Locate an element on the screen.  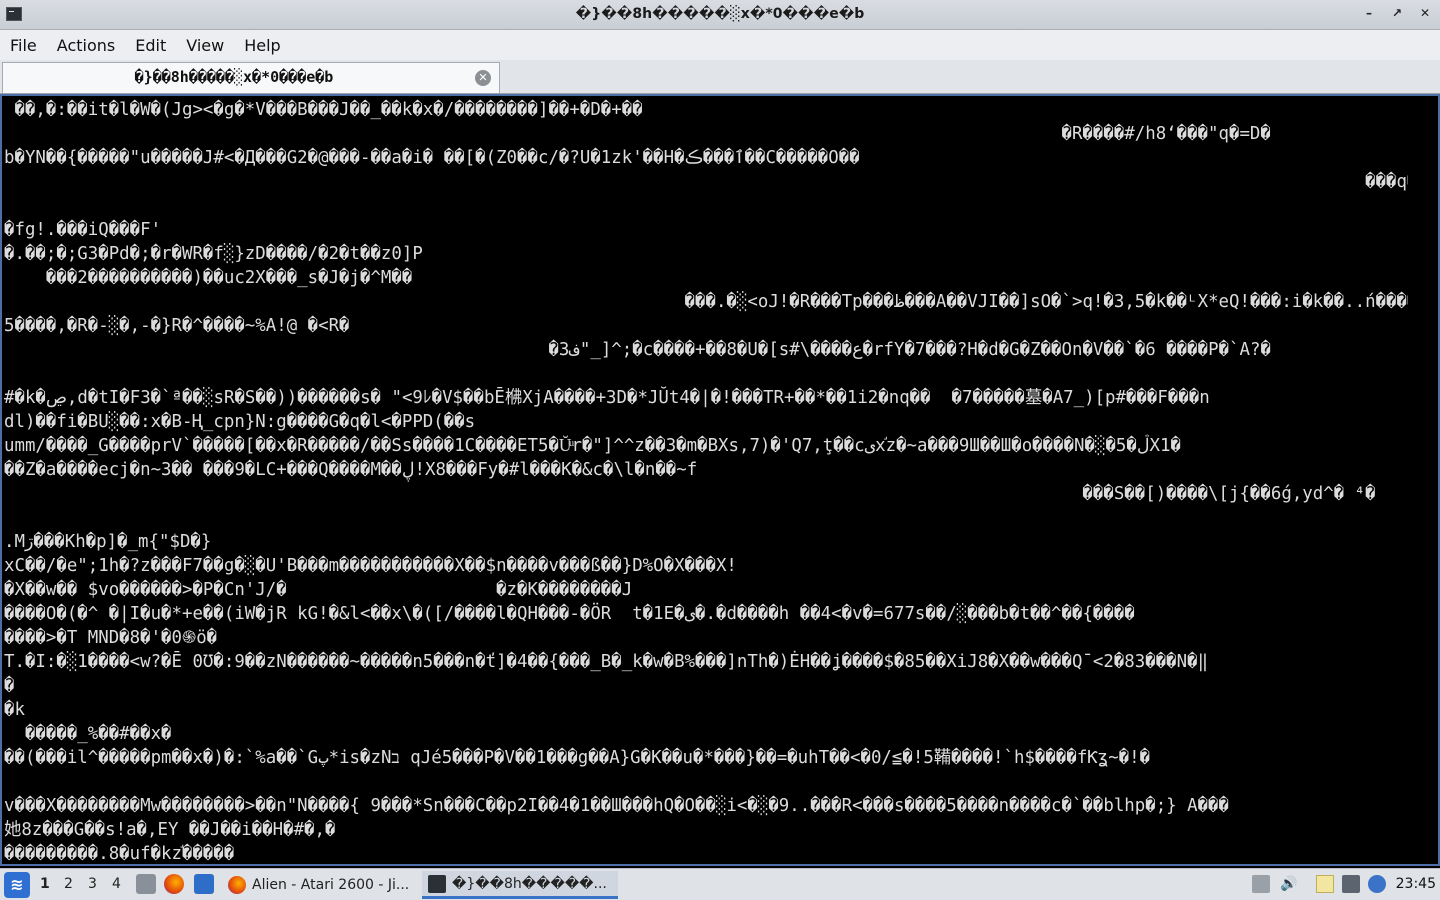
firefox-task-icon is located at coordinates (237, 885).